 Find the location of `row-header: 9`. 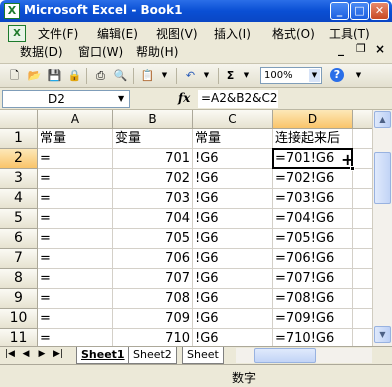

row-header: 9 is located at coordinates (19, 299).